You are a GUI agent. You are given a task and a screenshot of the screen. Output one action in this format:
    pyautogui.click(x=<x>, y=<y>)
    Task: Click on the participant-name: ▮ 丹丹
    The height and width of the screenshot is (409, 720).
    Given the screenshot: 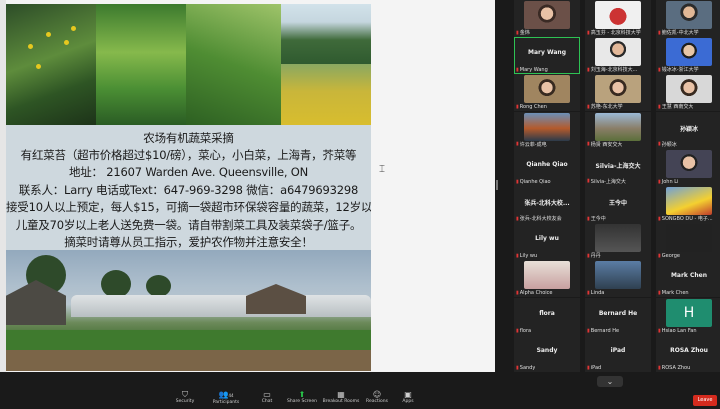 What is the action you would take?
    pyautogui.click(x=594, y=256)
    